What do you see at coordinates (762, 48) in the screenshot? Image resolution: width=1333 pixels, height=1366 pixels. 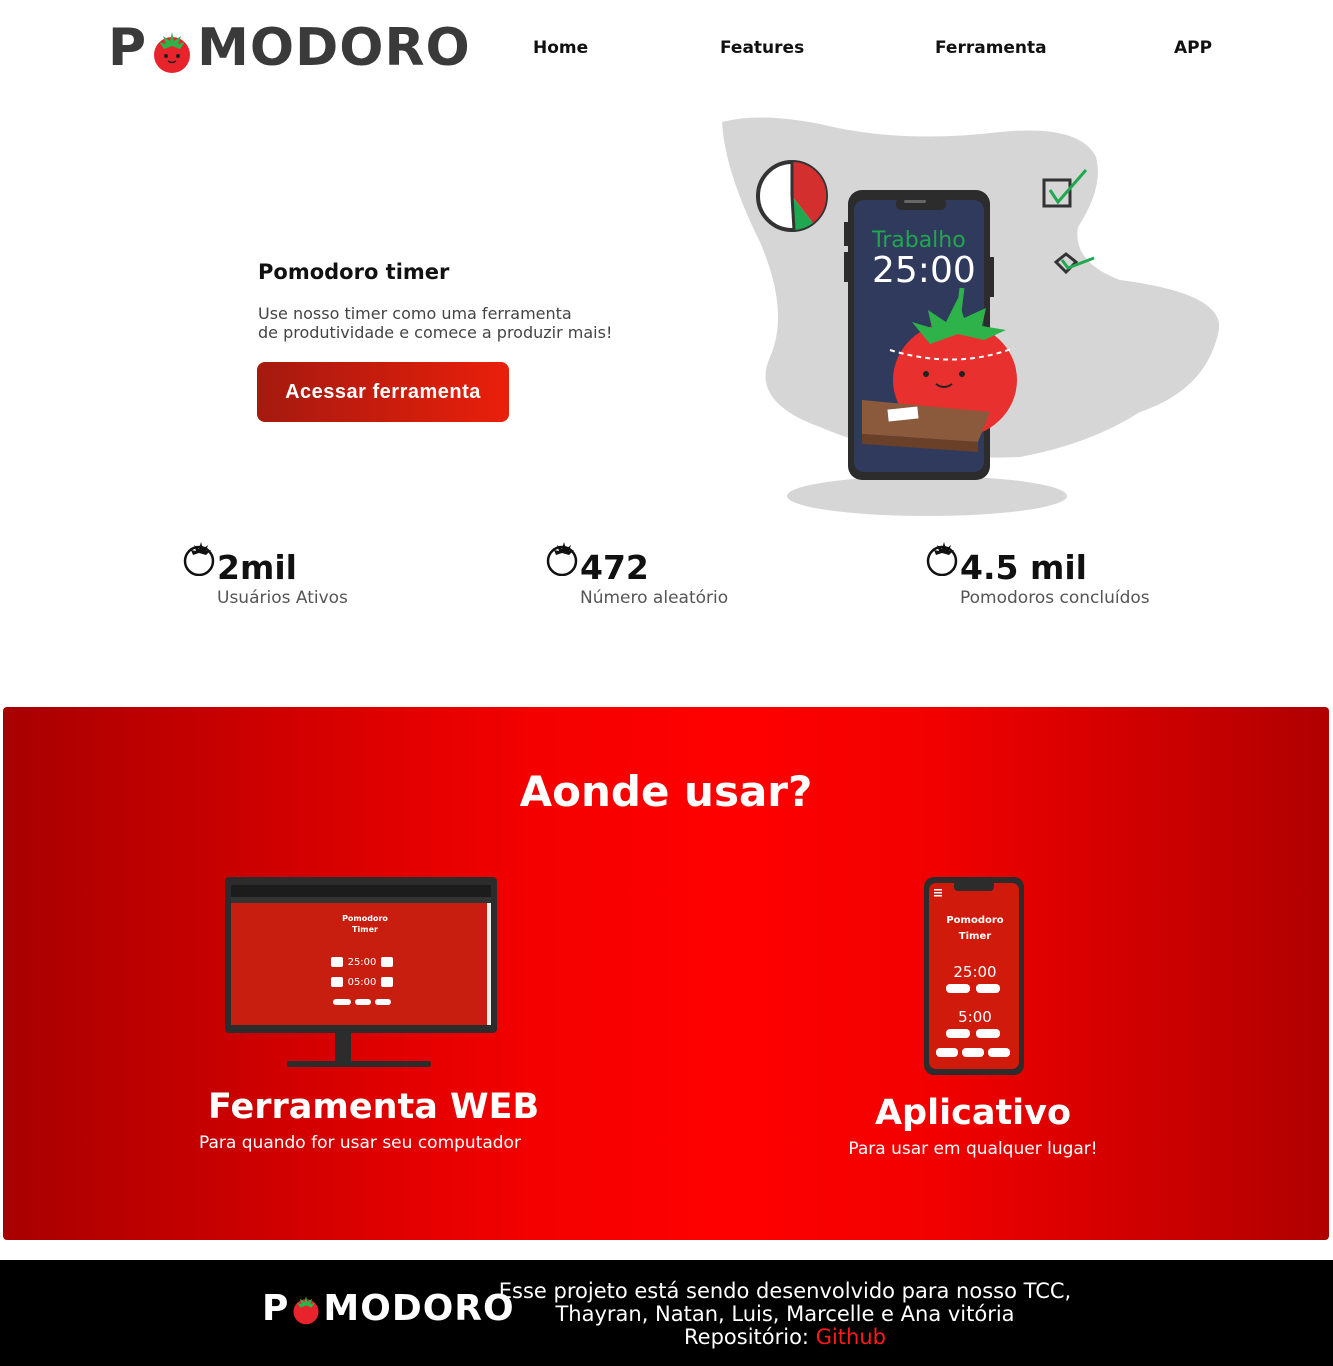 I see `nav-features: Features` at bounding box center [762, 48].